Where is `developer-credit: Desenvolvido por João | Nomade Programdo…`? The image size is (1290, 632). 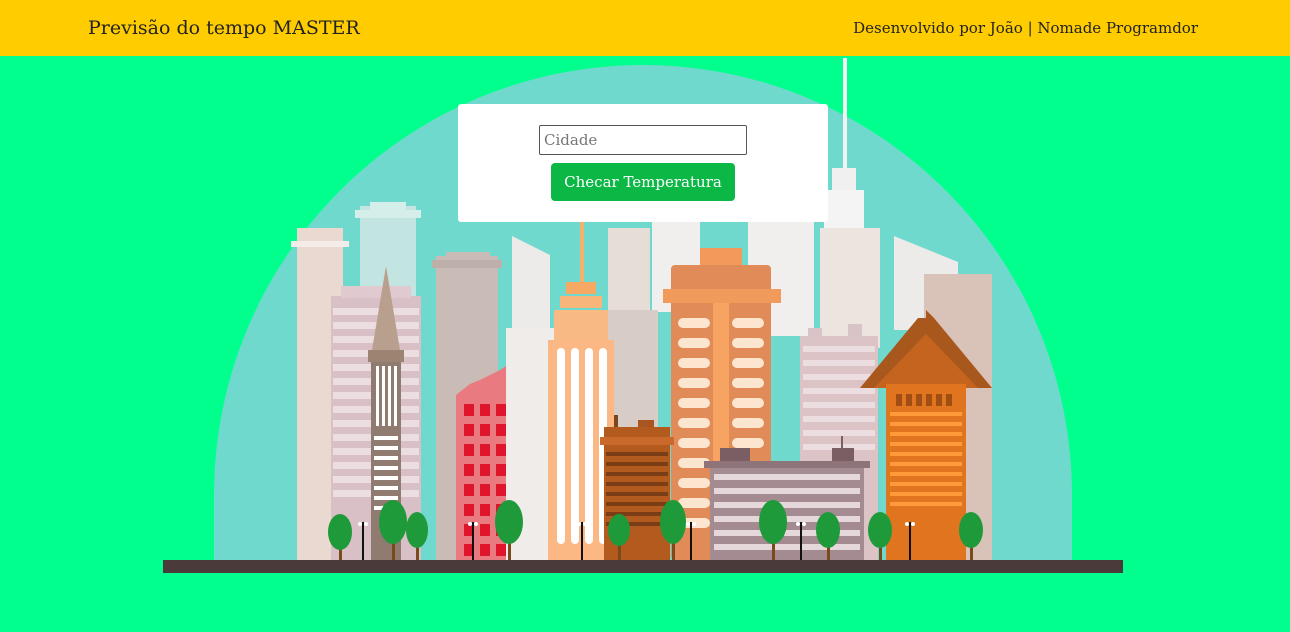
developer-credit: Desenvolvido por João | Nomade Programdo… is located at coordinates (1025, 28).